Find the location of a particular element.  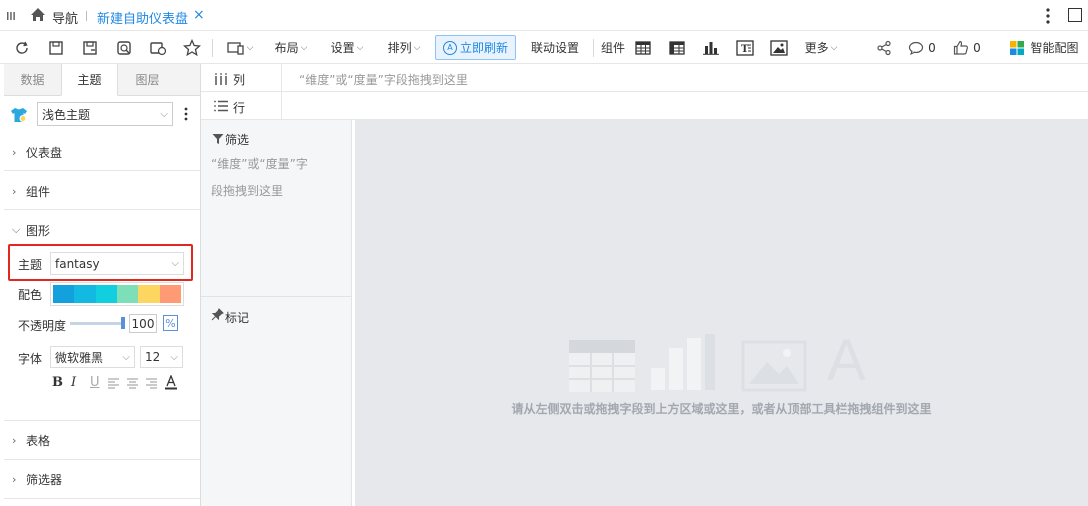

title-separator is located at coordinates (86, 16).